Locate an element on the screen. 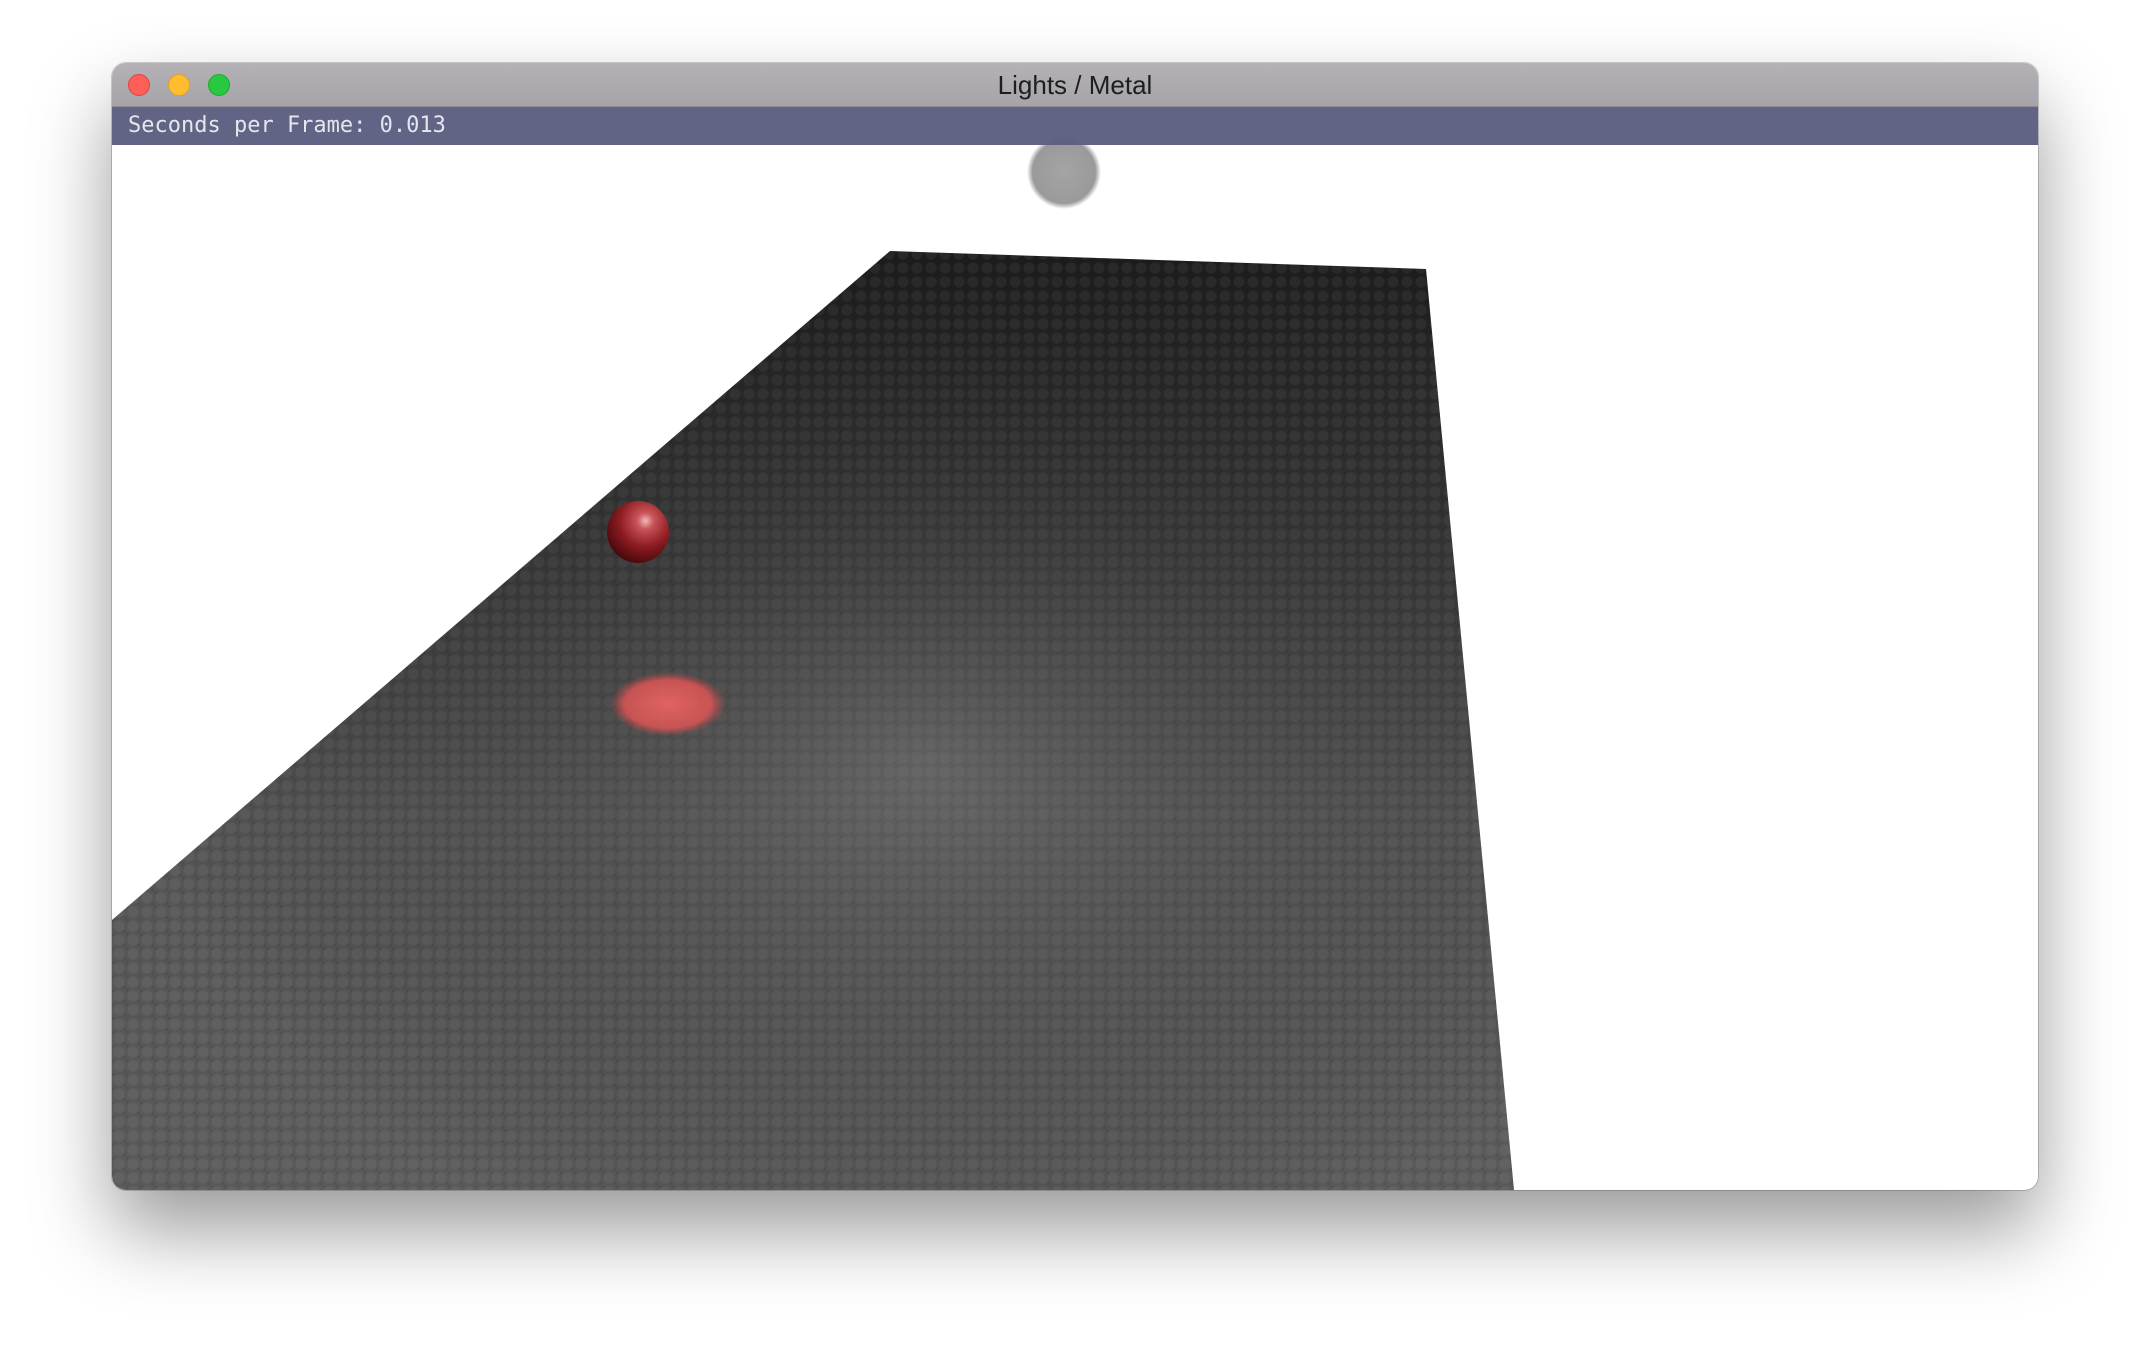 The width and height of the screenshot is (2144, 1348). overhead-light is located at coordinates (1064, 172).